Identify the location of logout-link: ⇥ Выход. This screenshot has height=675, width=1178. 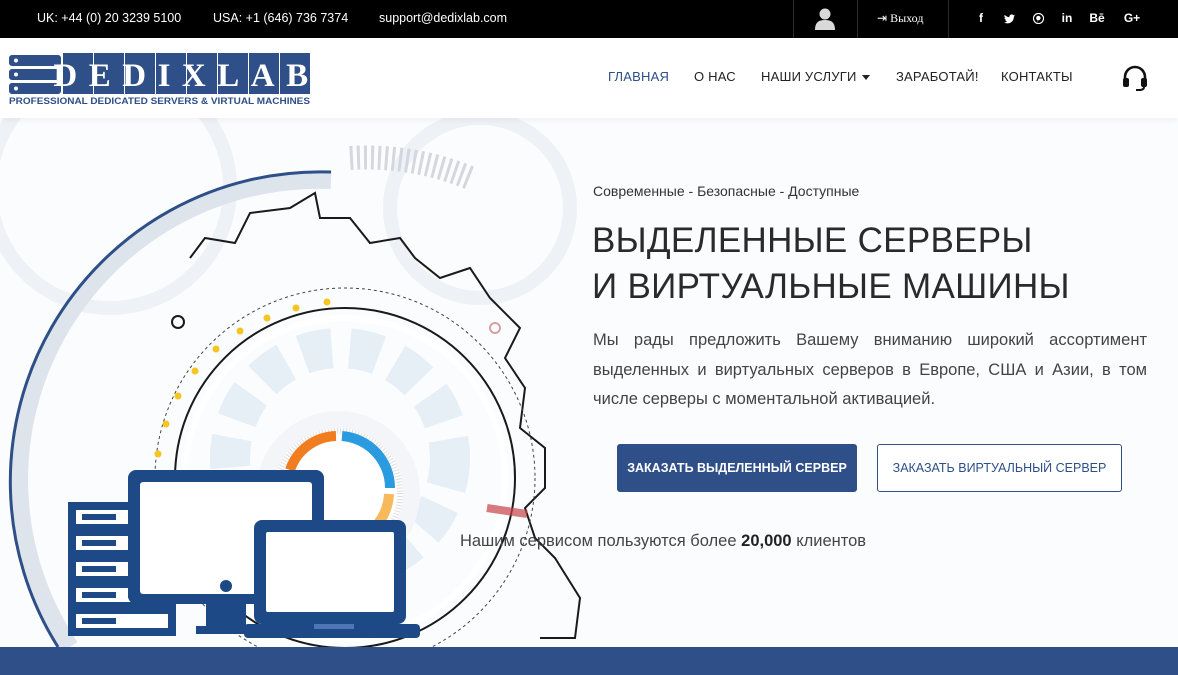
(900, 19).